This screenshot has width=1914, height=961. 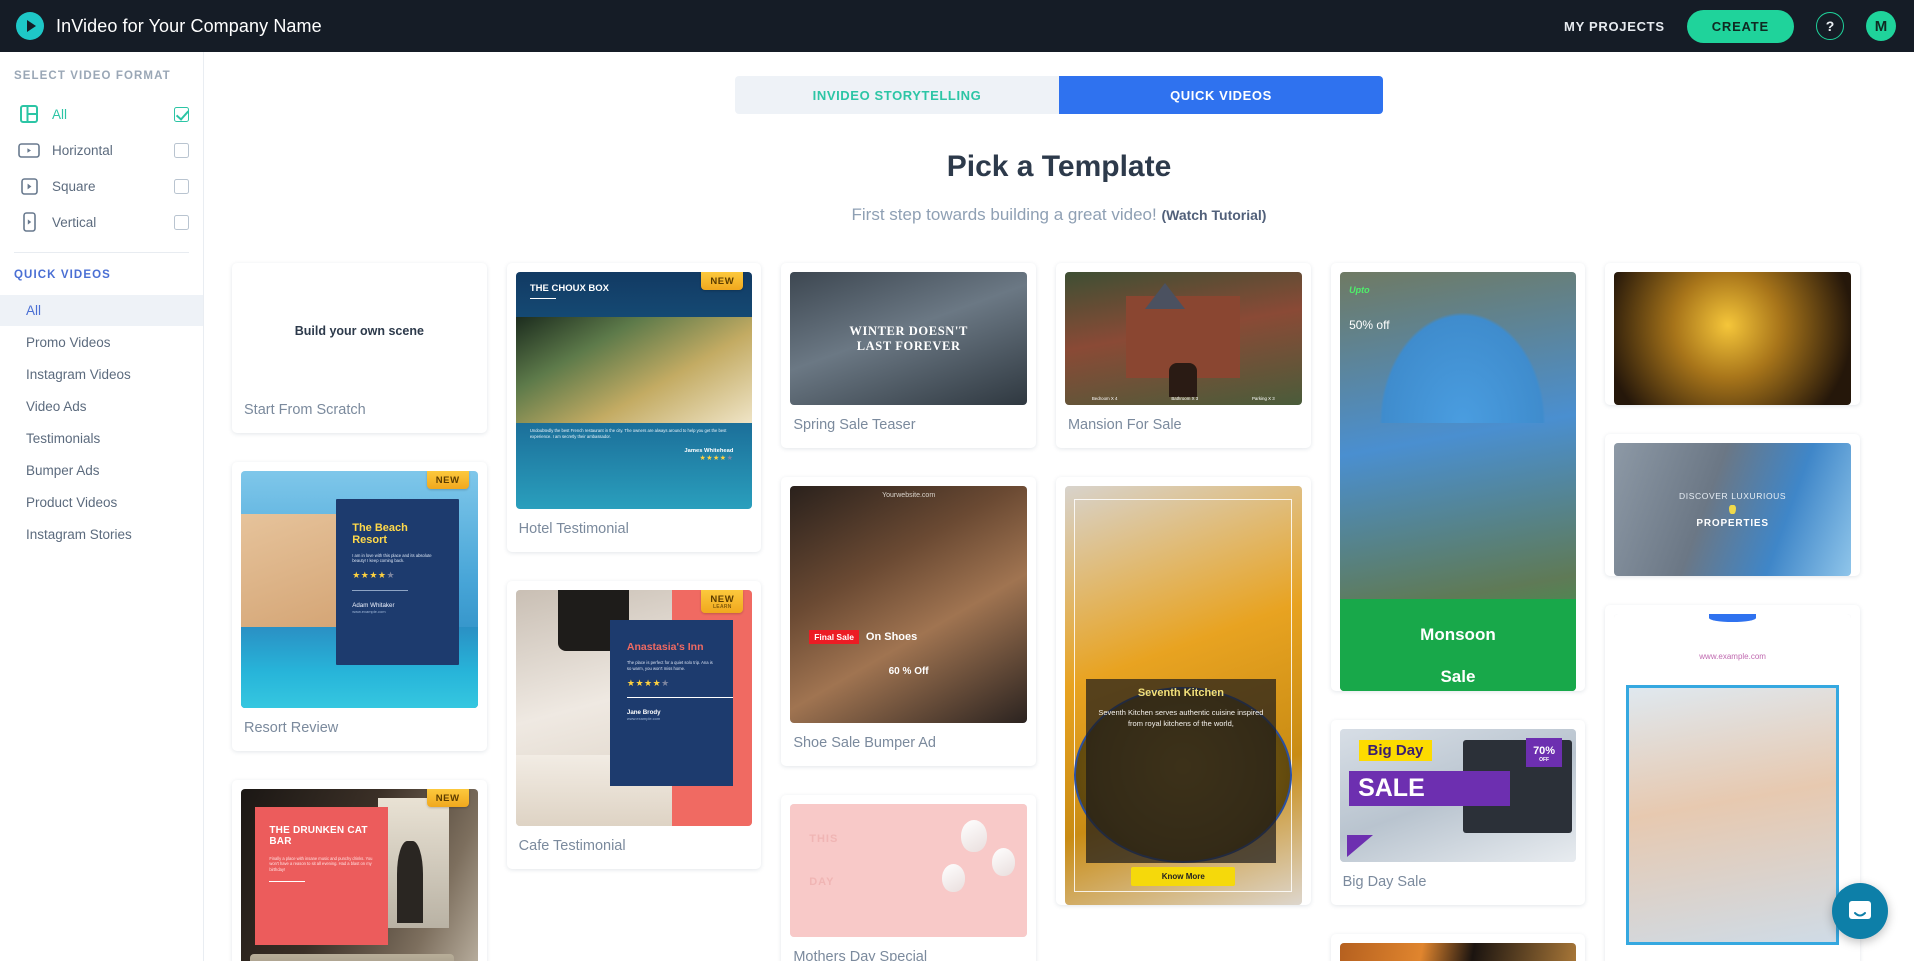 What do you see at coordinates (908, 870) in the screenshot?
I see `thumbnail: THIS DAY` at bounding box center [908, 870].